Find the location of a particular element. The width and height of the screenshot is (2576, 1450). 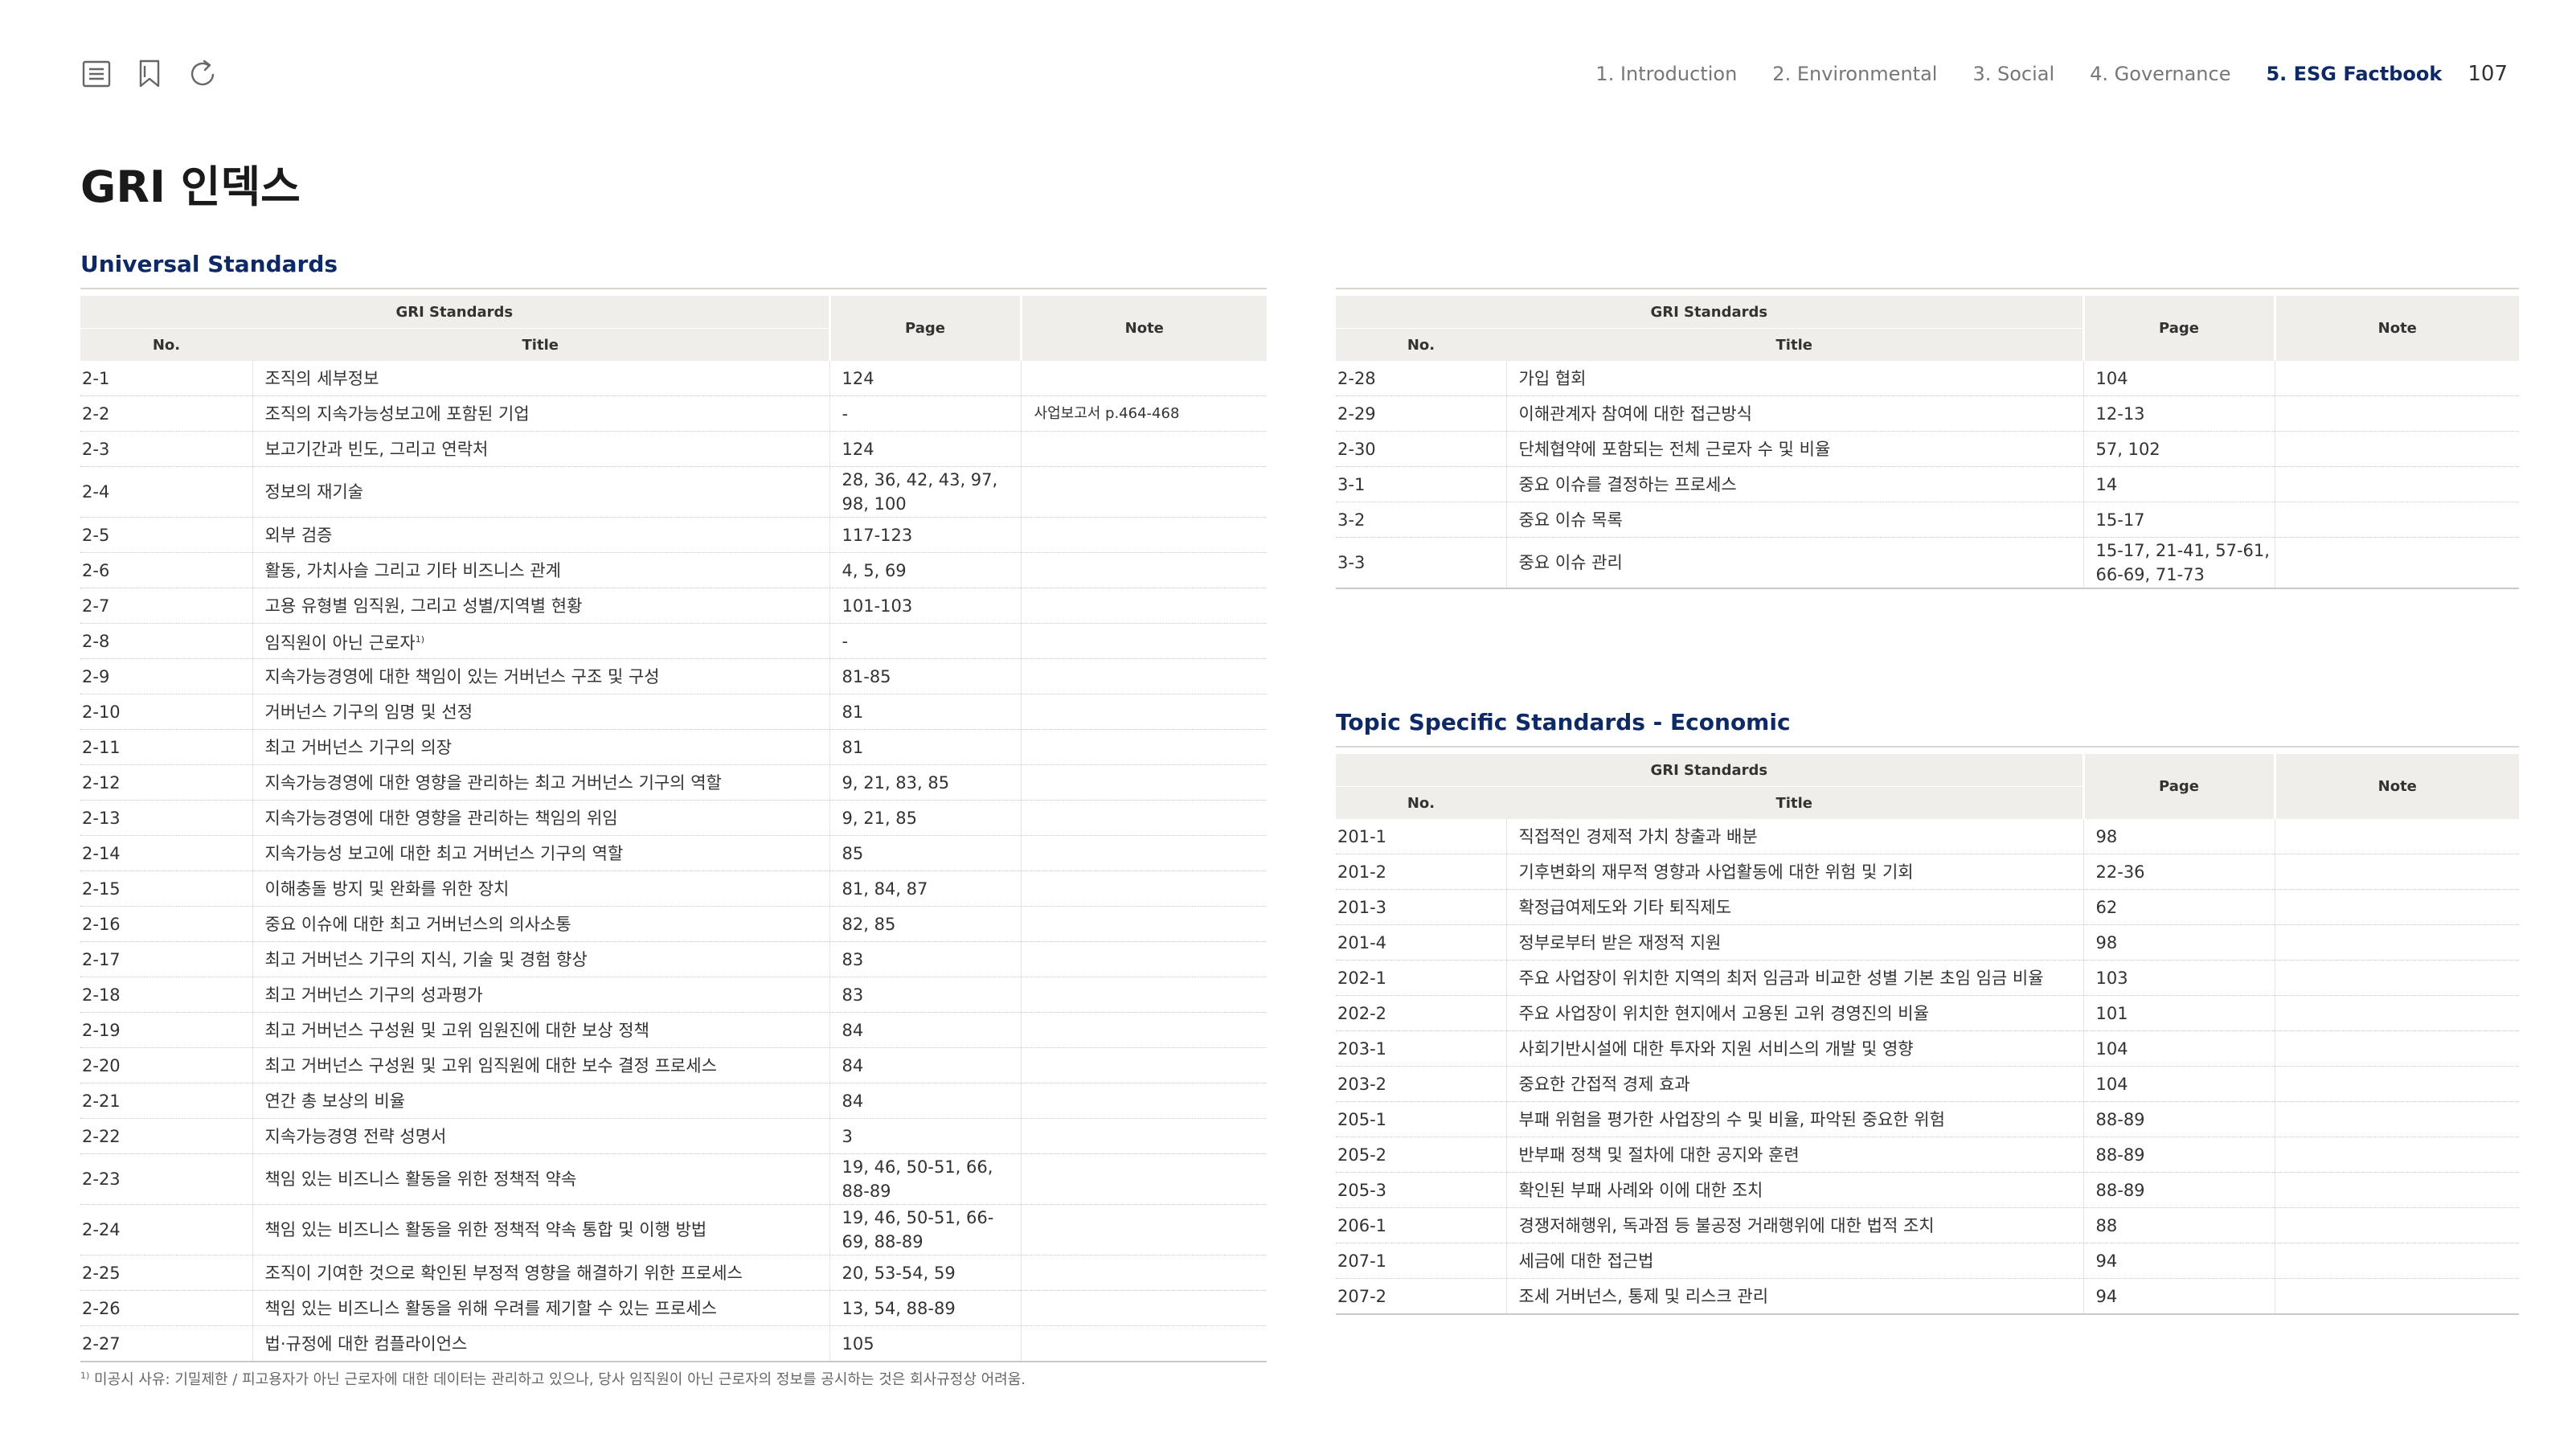

cell-page: 19, 46, 50-51, 66-69, 88-89 is located at coordinates (925, 1229).